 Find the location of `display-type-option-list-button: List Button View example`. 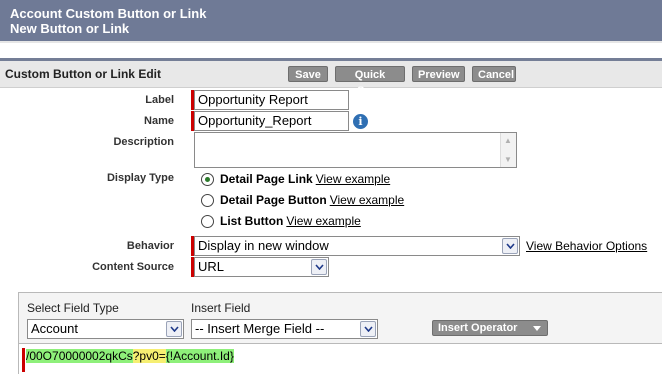

display-type-option-list-button: List Button View example is located at coordinates (281, 221).